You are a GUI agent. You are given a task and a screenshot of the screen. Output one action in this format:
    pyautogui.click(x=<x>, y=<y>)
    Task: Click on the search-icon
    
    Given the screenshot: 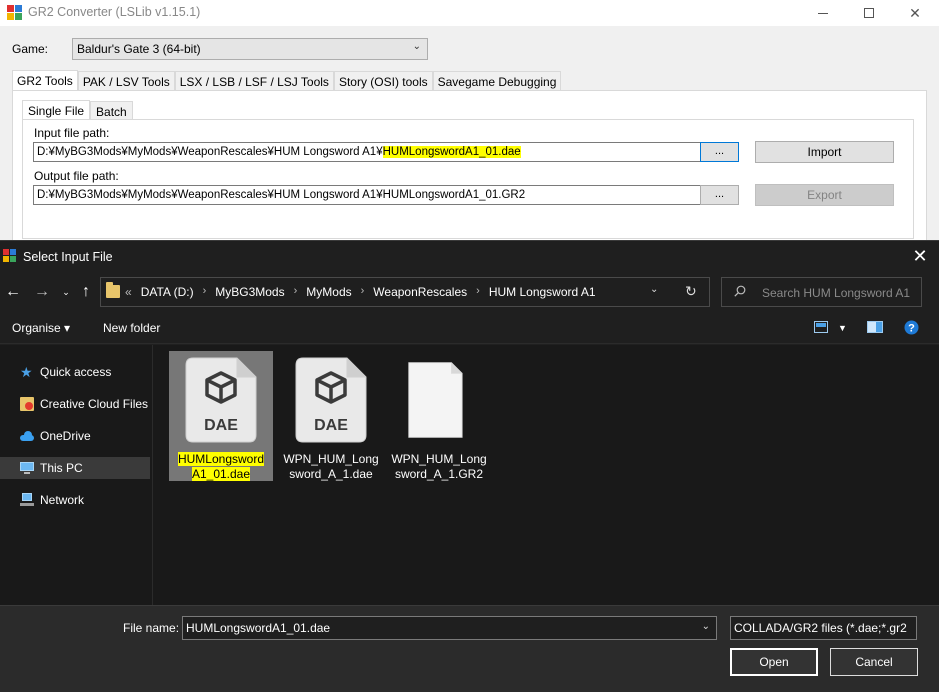 What is the action you would take?
    pyautogui.click(x=740, y=291)
    